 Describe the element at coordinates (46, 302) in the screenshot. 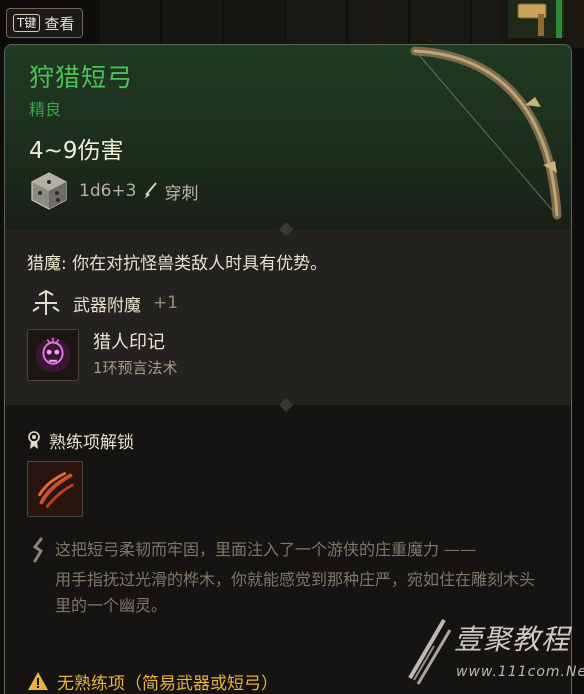

I see `weapon-enchant-icon` at that location.